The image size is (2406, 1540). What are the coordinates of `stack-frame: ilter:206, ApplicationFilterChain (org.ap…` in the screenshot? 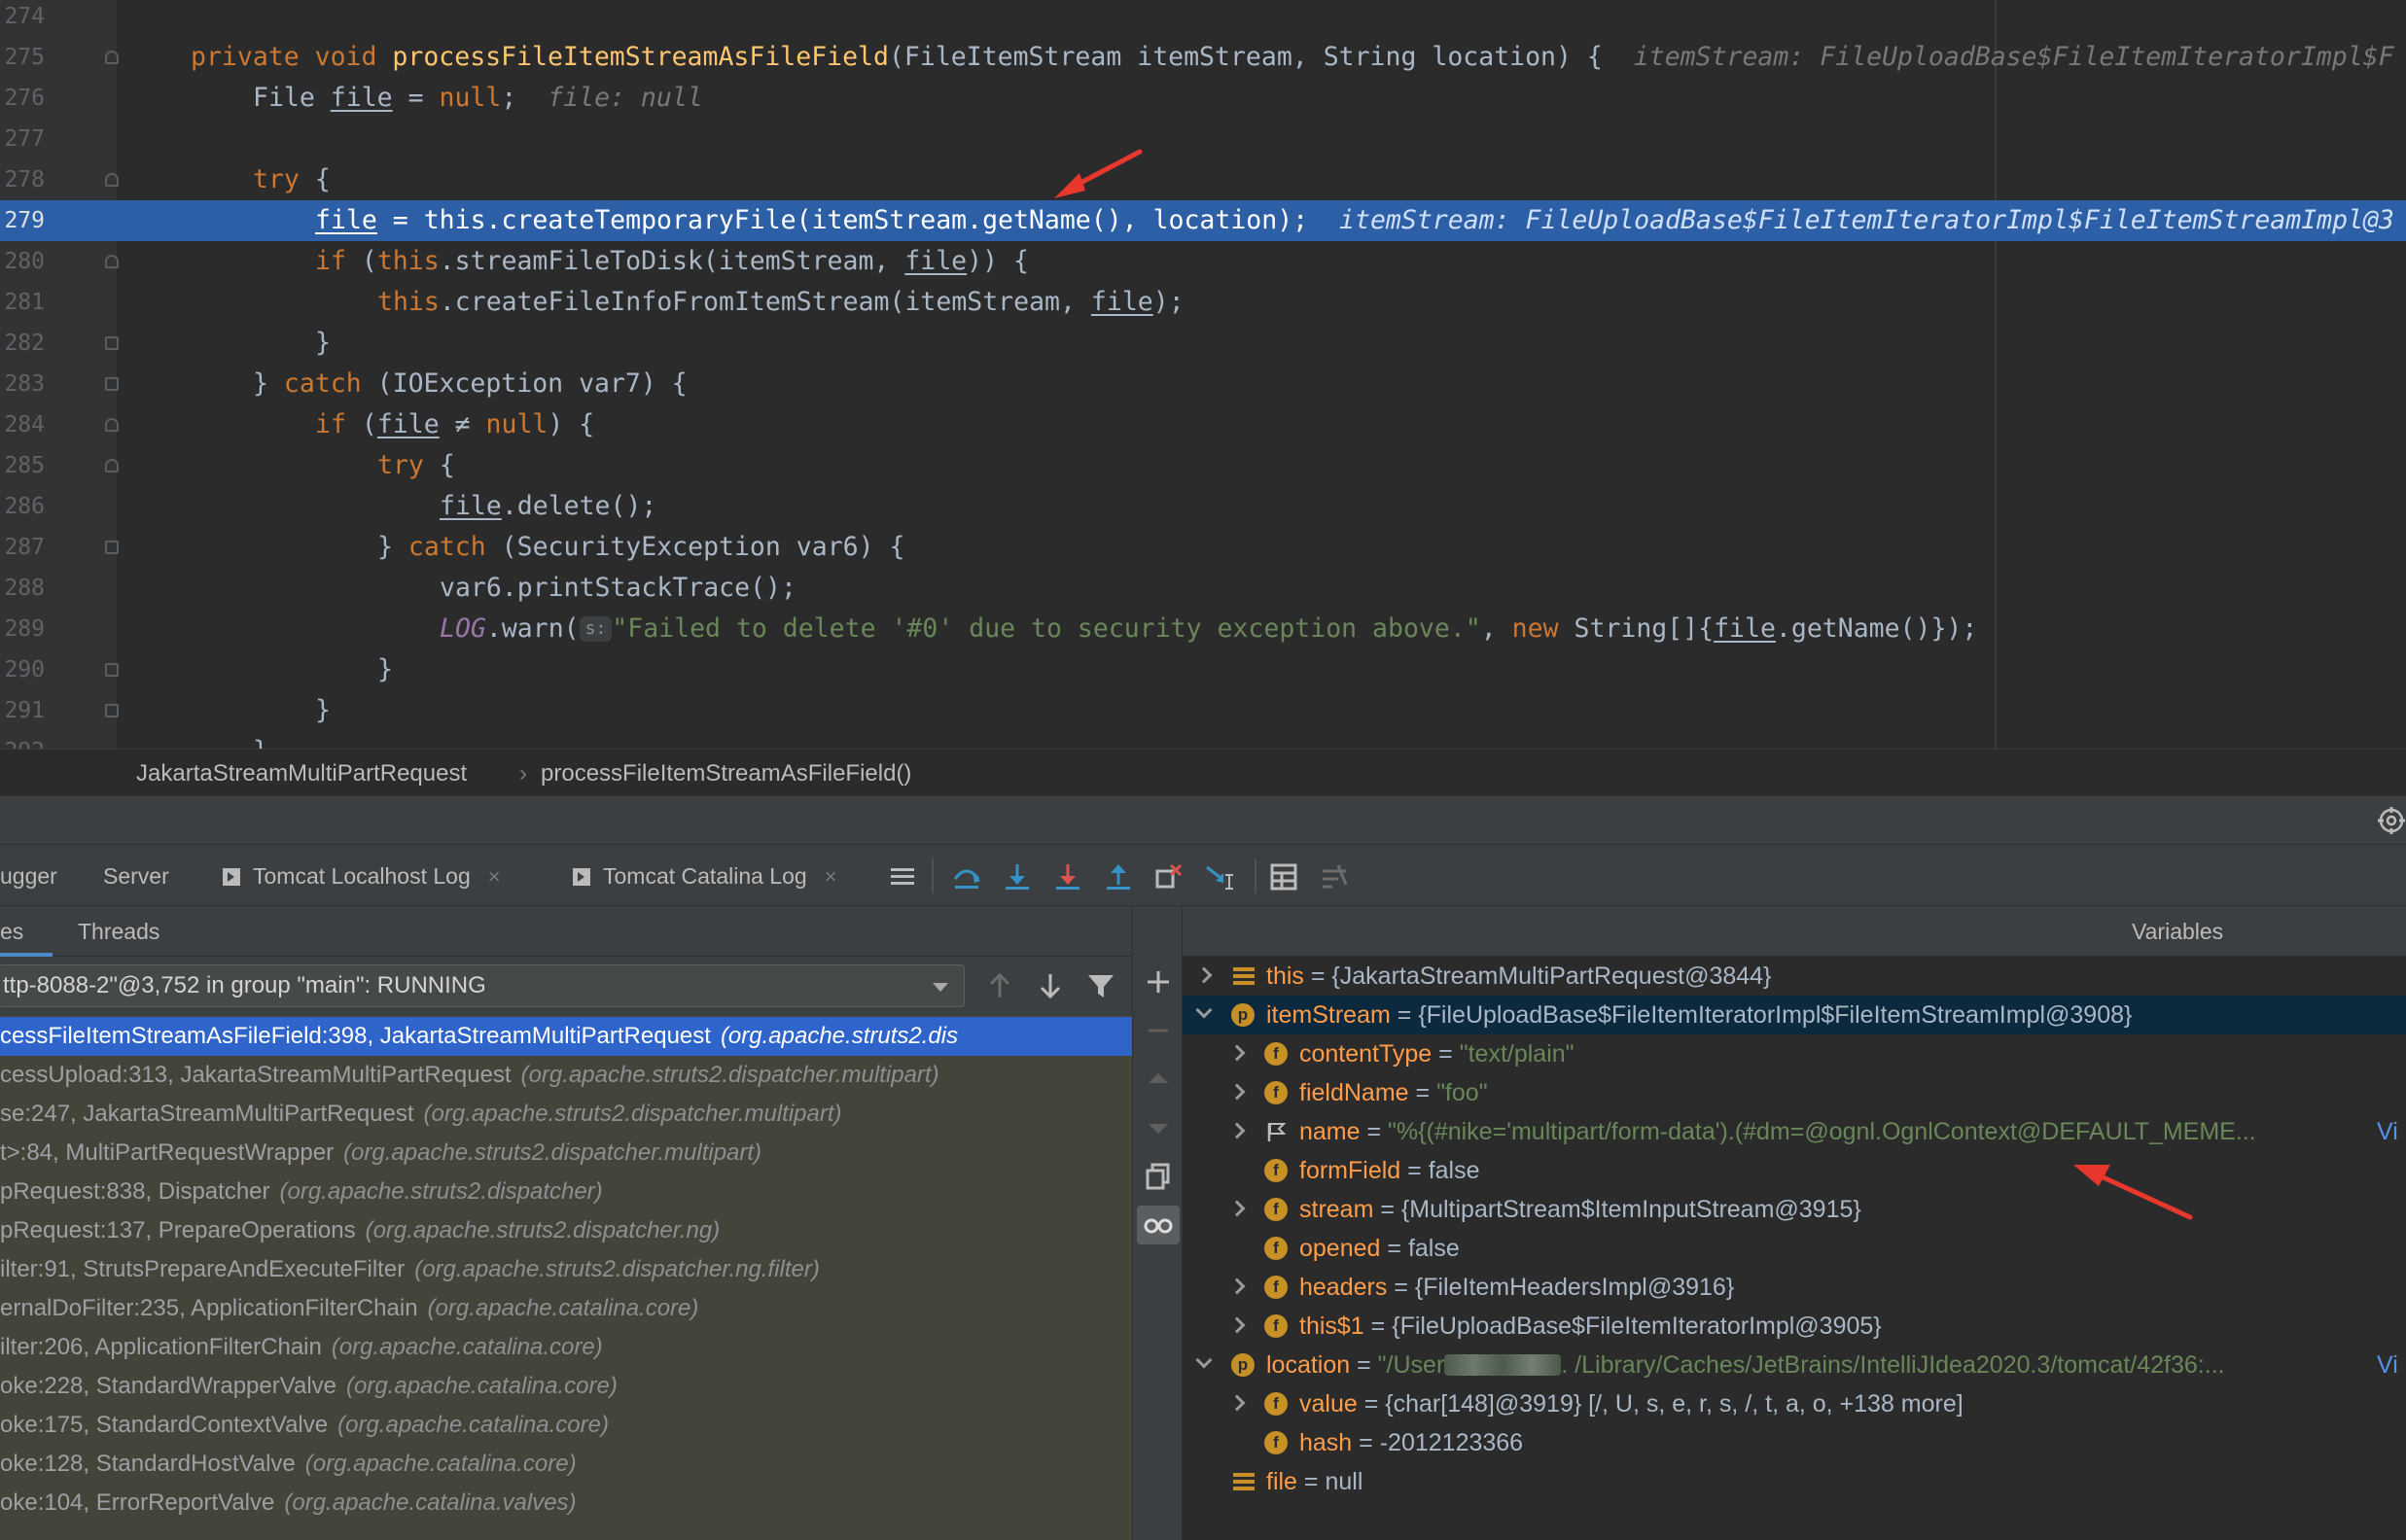 It's located at (566, 1347).